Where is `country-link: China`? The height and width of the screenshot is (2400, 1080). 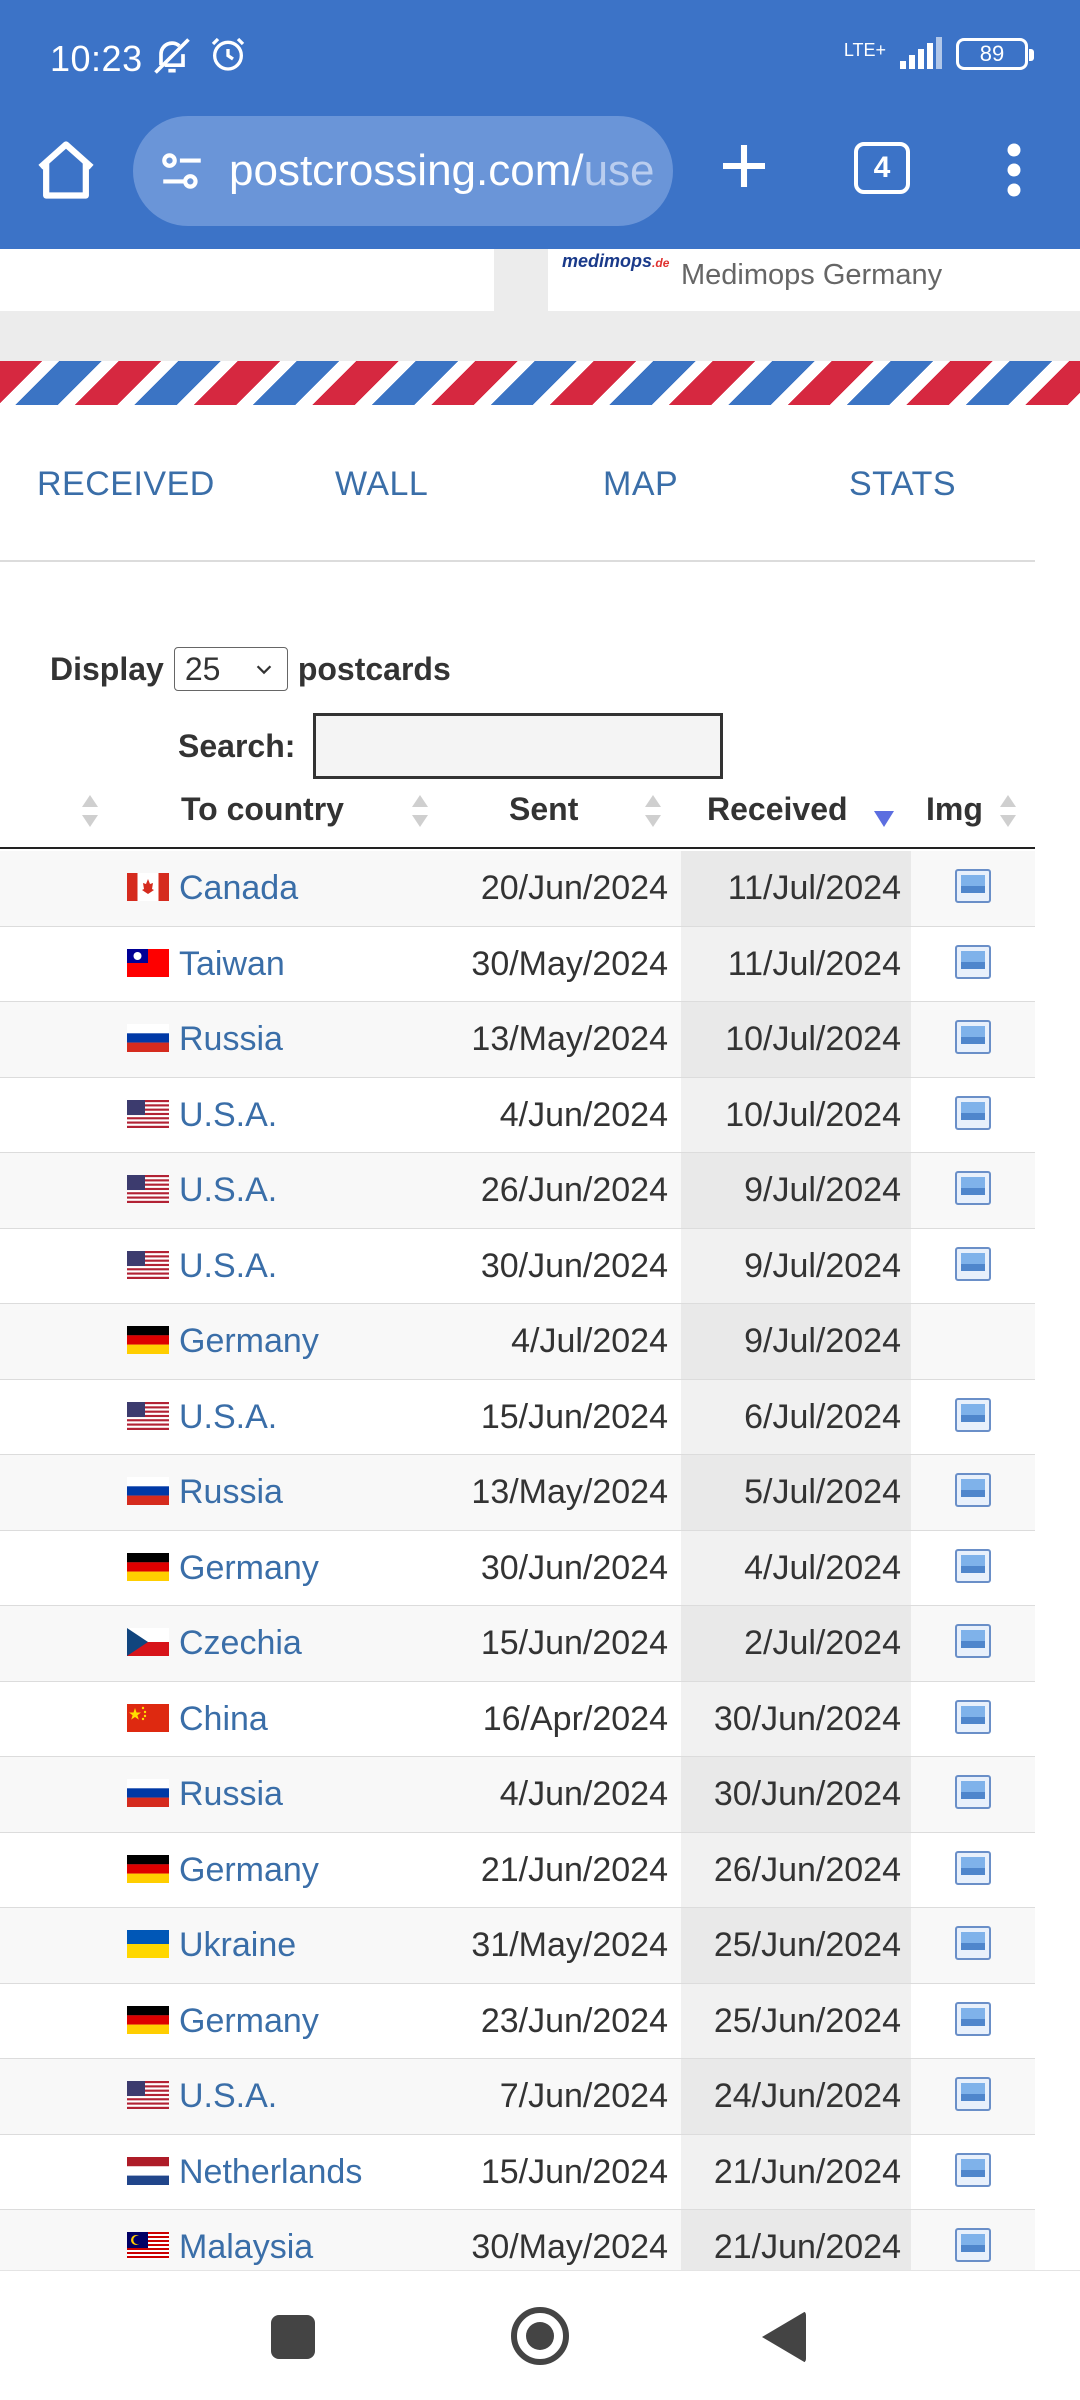
country-link: China is located at coordinates (223, 1719).